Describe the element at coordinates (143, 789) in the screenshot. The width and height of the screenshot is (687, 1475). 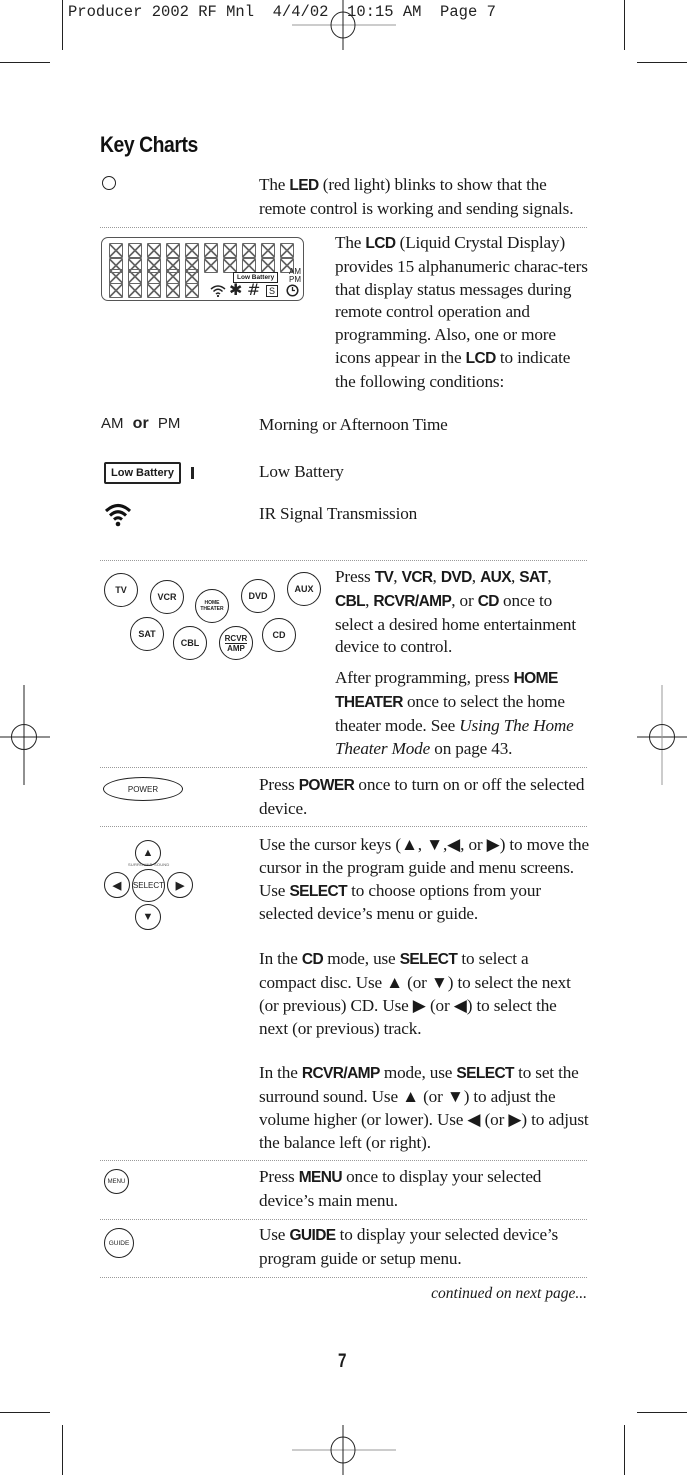
I see `power-button: POWER` at that location.